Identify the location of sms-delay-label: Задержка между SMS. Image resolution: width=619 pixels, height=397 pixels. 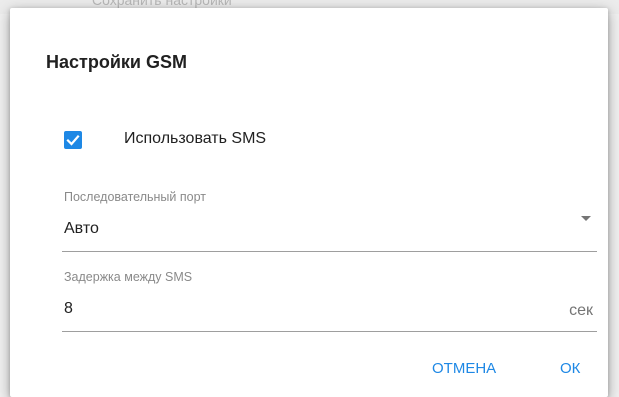
(128, 277).